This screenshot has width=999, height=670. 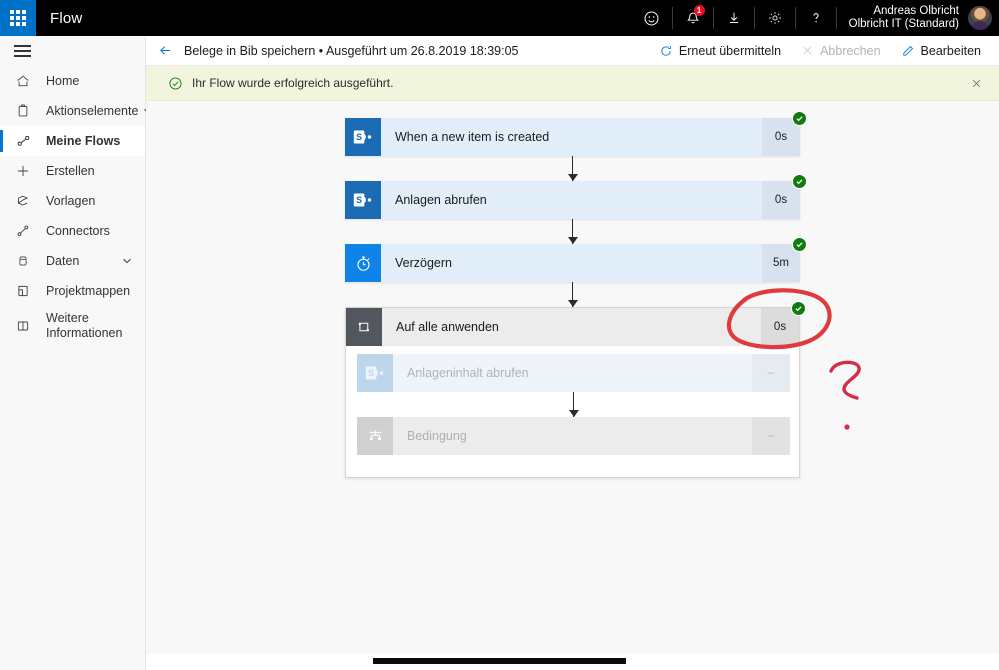 I want to click on loop-icon, so click(x=364, y=327).